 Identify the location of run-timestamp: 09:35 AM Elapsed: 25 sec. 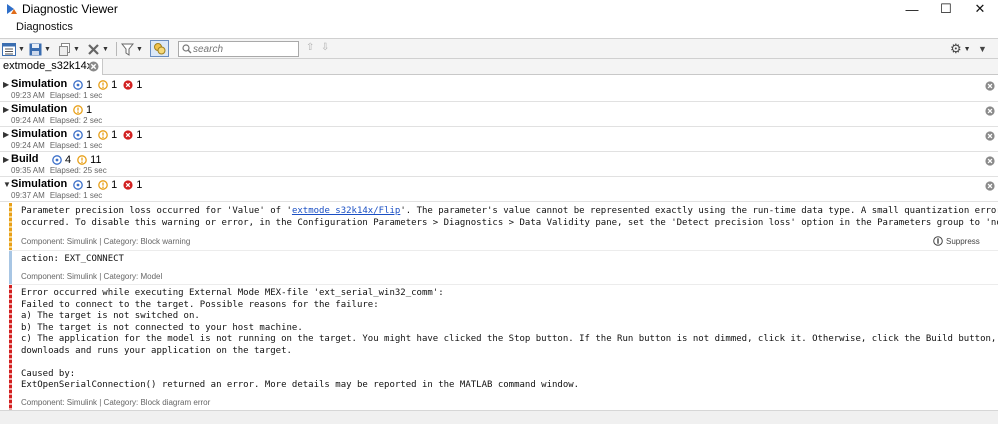
(61, 170).